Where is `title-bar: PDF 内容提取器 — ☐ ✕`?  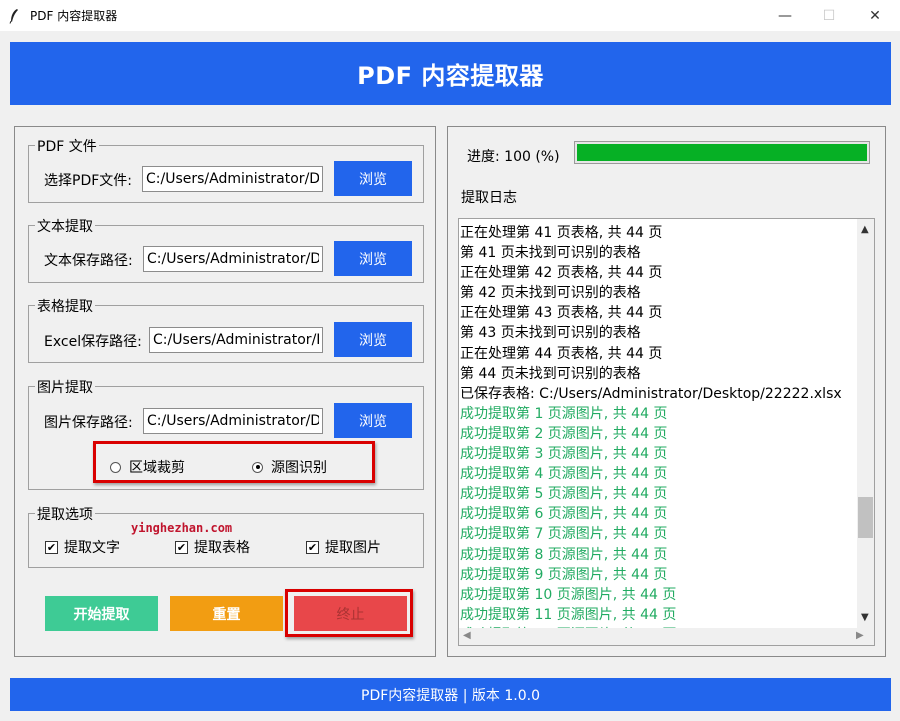
title-bar: PDF 内容提取器 — ☐ ✕ is located at coordinates (450, 15).